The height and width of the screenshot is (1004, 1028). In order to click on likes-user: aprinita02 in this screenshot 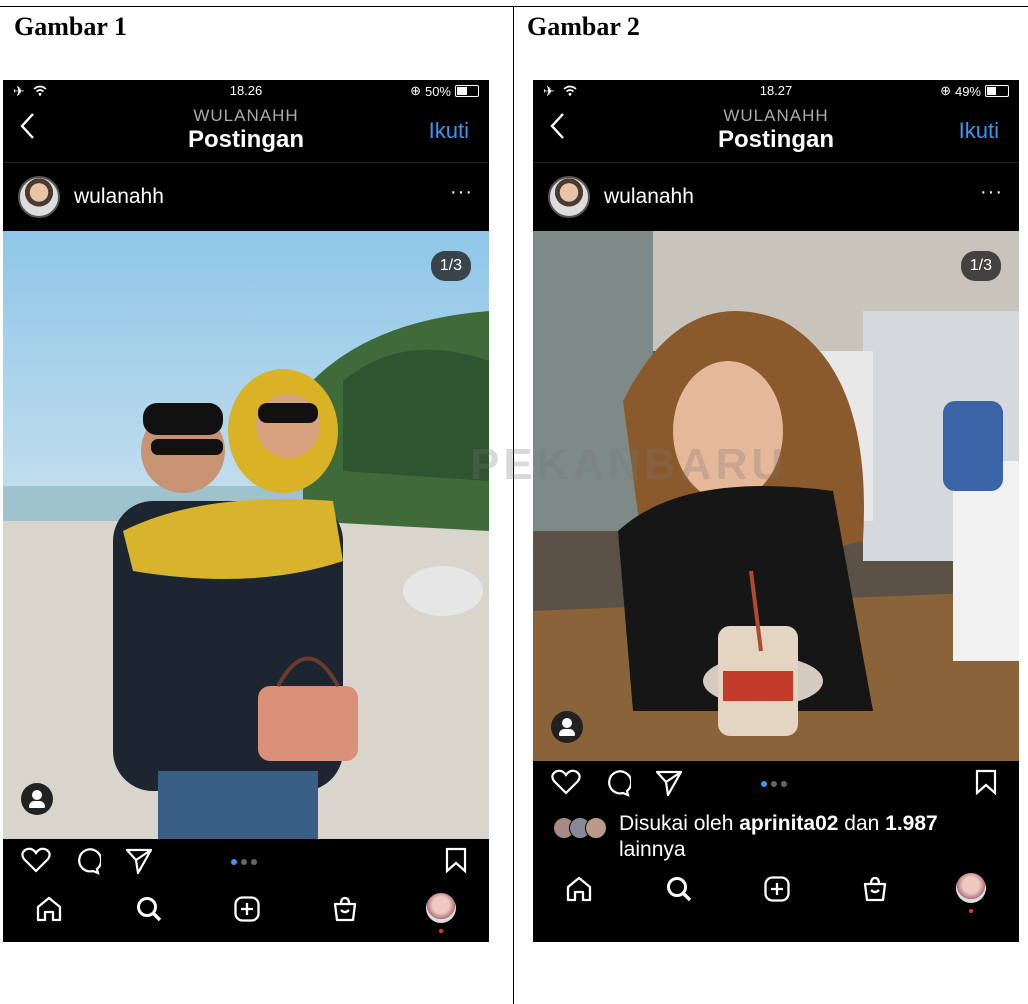, I will do `click(788, 823)`.